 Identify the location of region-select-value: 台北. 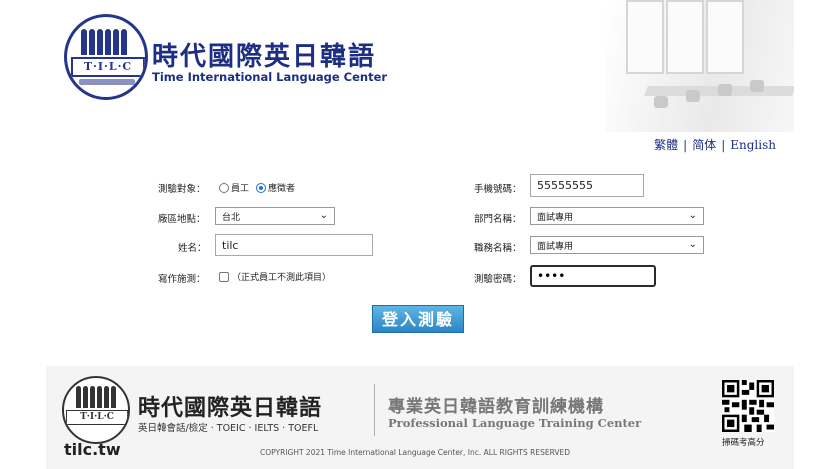
(231, 218).